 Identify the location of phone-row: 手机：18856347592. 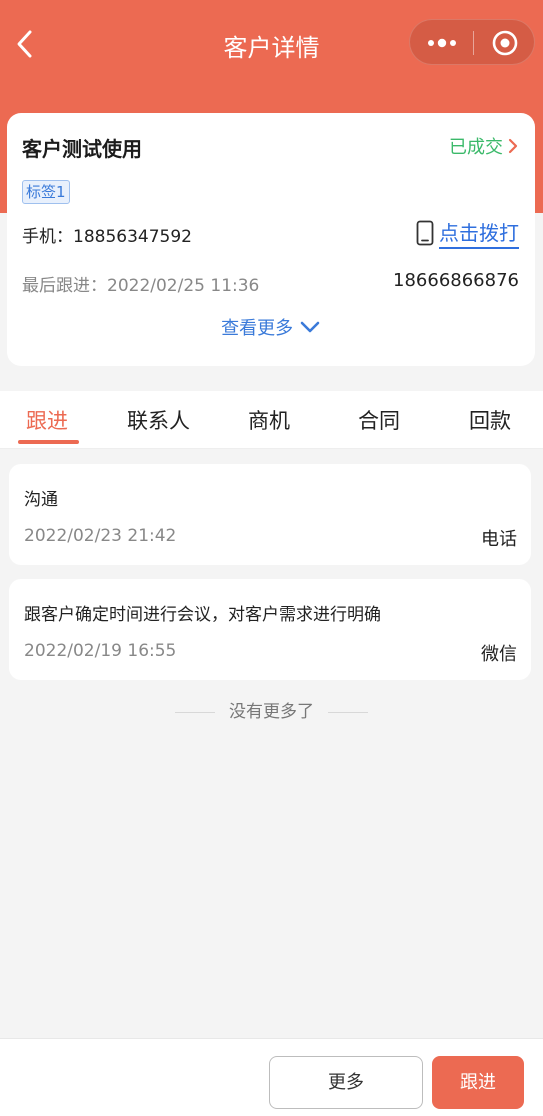
(107, 234).